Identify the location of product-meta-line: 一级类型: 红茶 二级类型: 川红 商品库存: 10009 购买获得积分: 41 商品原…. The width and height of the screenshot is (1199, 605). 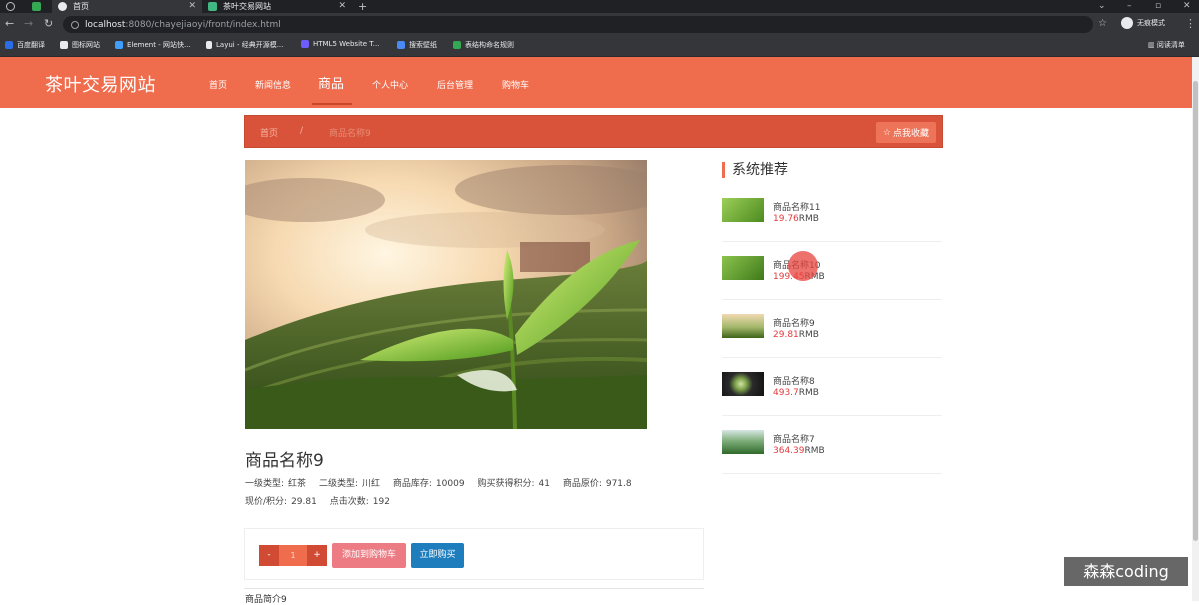
(443, 482).